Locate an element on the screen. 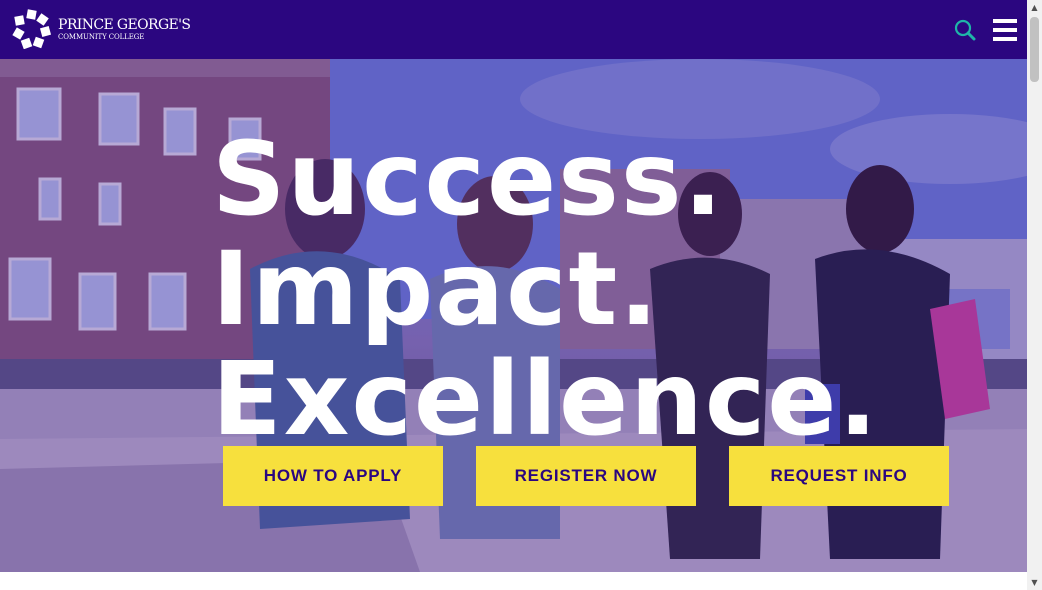 Image resolution: width=1042 pixels, height=590 pixels. scrollbar-thumb is located at coordinates (1034, 49).